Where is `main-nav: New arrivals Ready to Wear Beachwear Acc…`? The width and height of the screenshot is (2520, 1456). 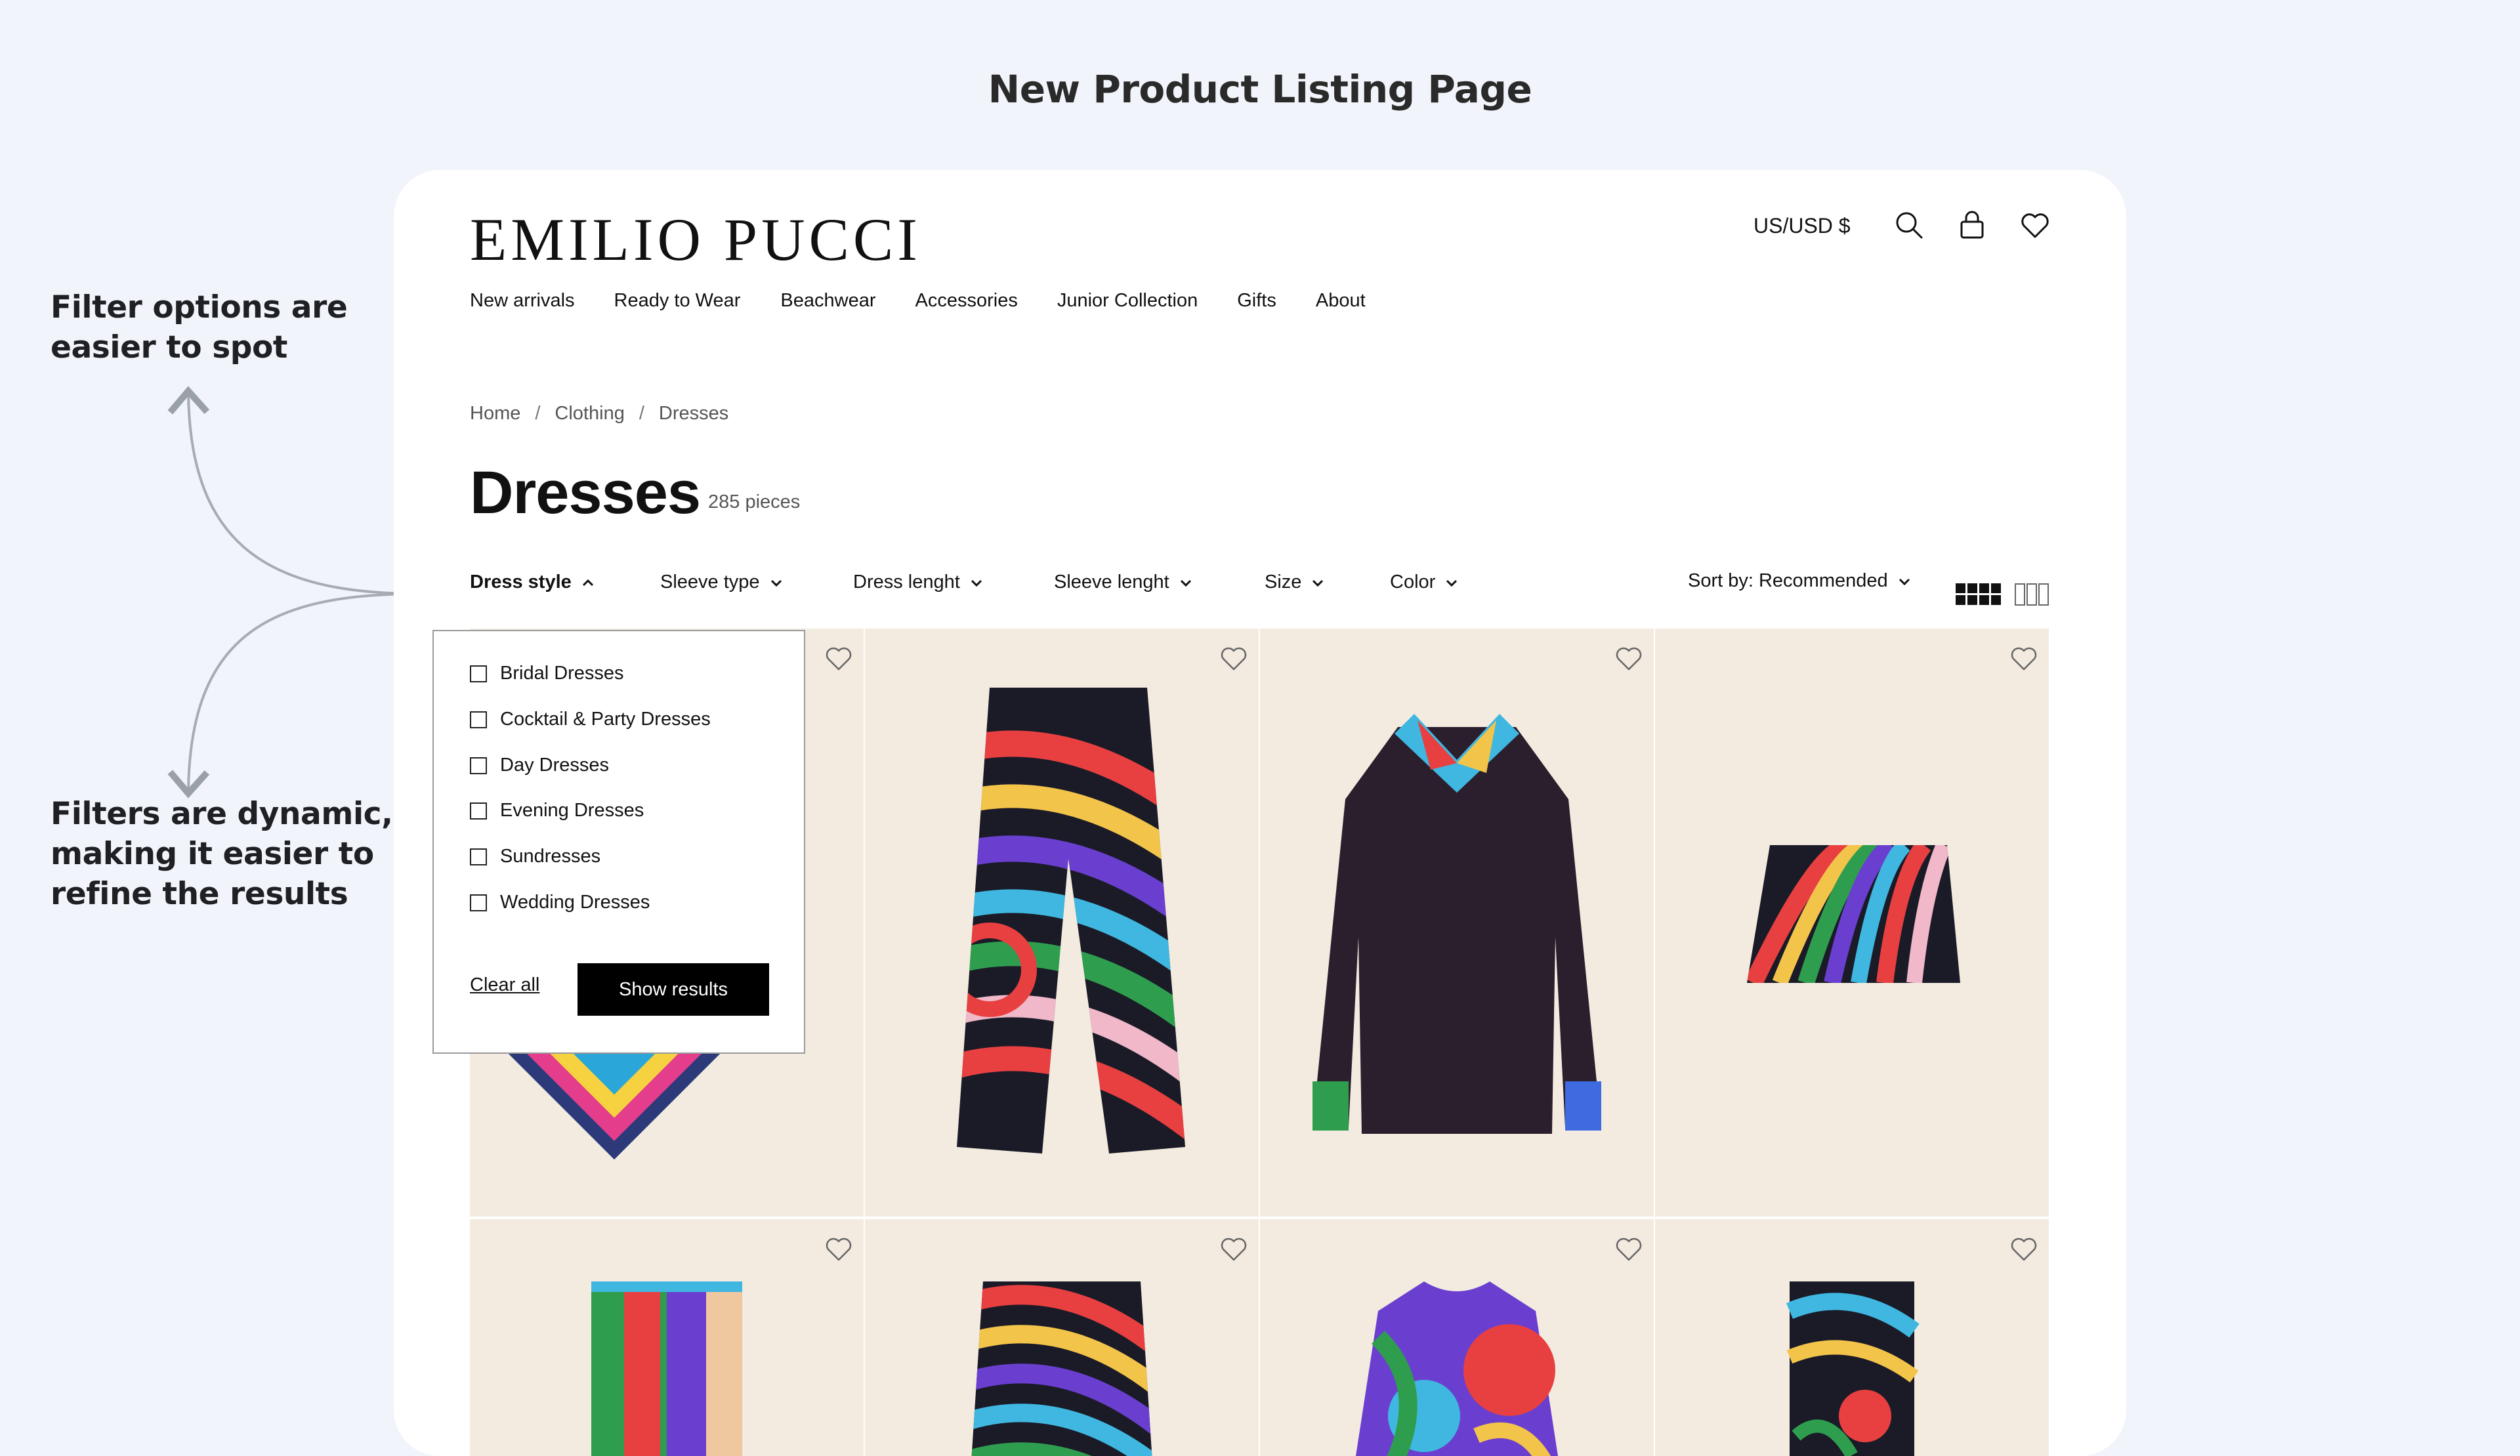
main-nav: New arrivals Ready to Wear Beachwear Acc… is located at coordinates (937, 301).